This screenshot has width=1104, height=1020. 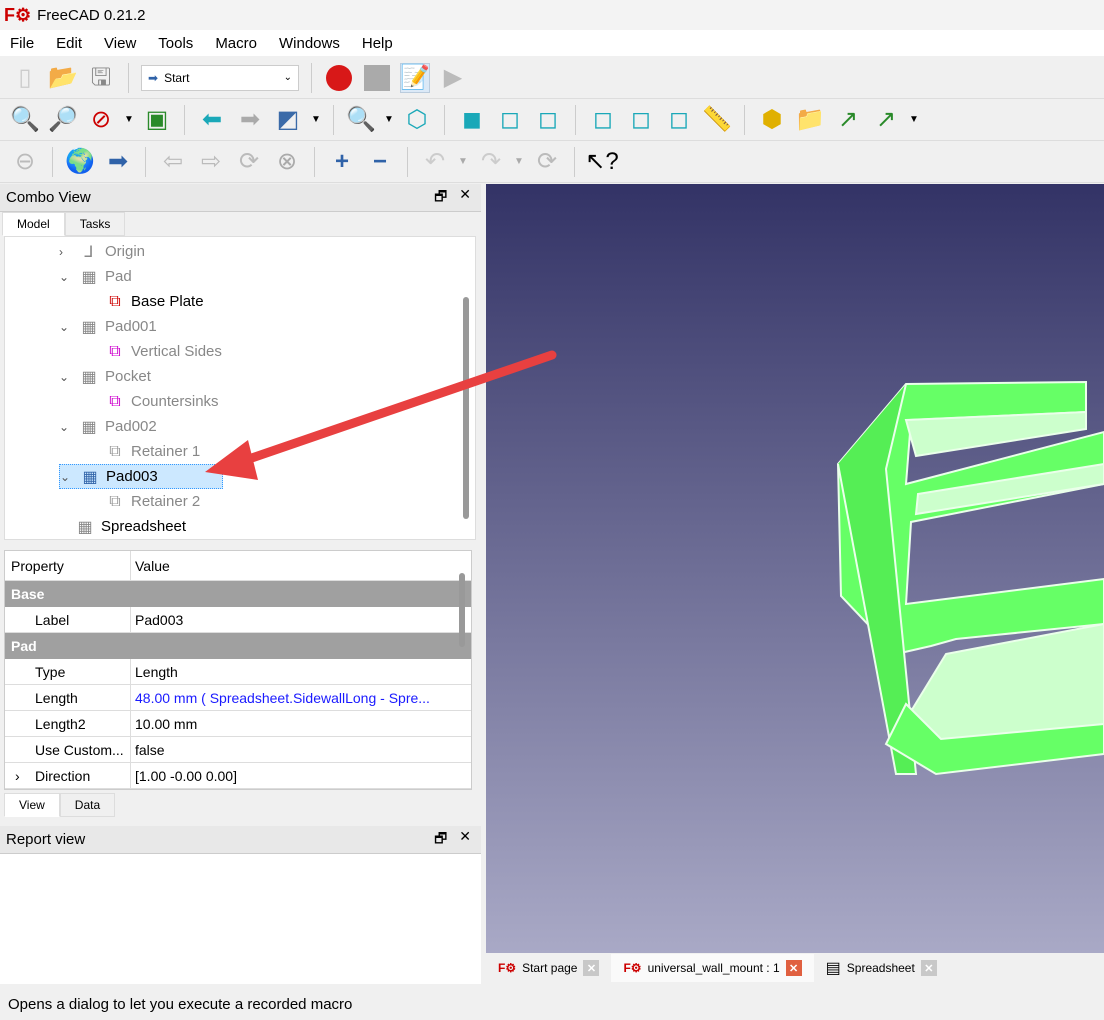 I want to click on doc-tab: F⚙ Start page ✕, so click(x=549, y=968).